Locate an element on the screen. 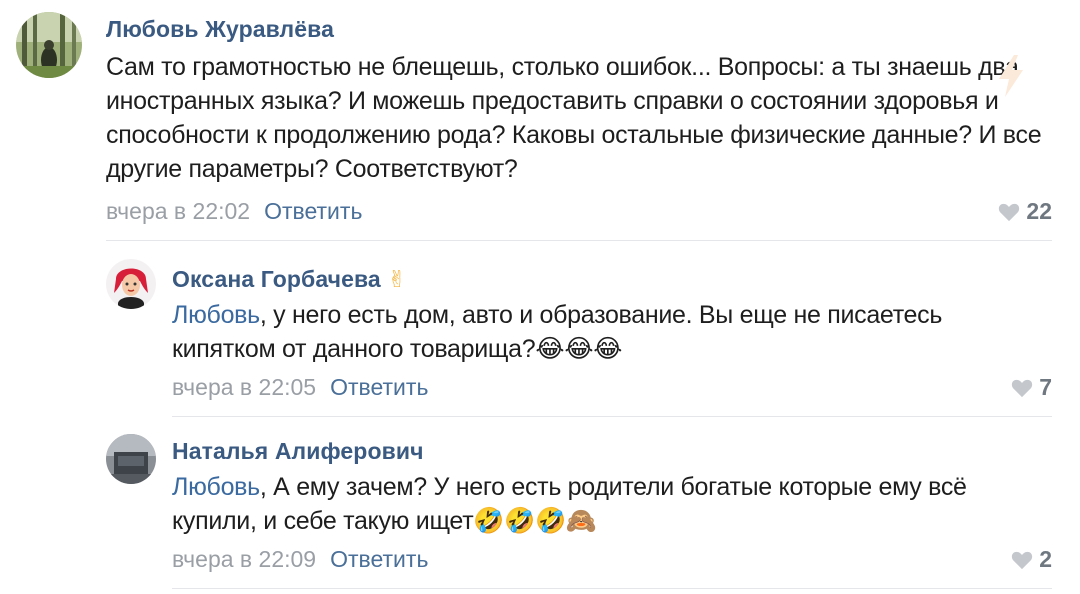 This screenshot has height=594, width=1080. comment-author: Оксана Горбачева ✌ is located at coordinates (289, 279).